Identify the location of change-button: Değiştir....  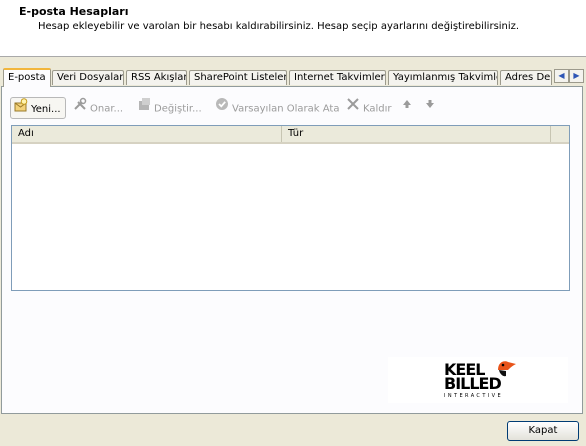
(169, 108).